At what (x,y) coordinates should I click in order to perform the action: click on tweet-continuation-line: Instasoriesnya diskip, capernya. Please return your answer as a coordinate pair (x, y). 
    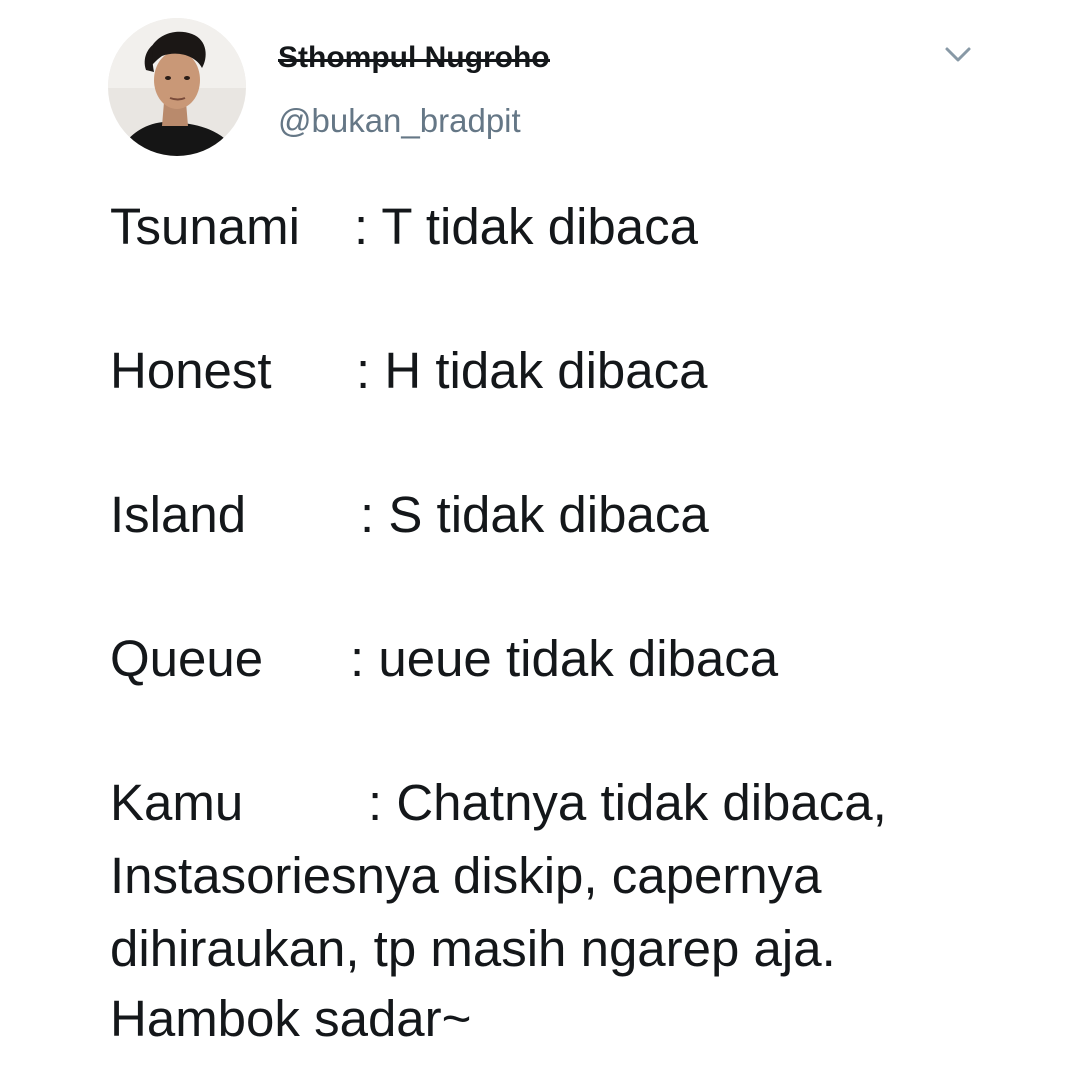
    Looking at the image, I should click on (466, 875).